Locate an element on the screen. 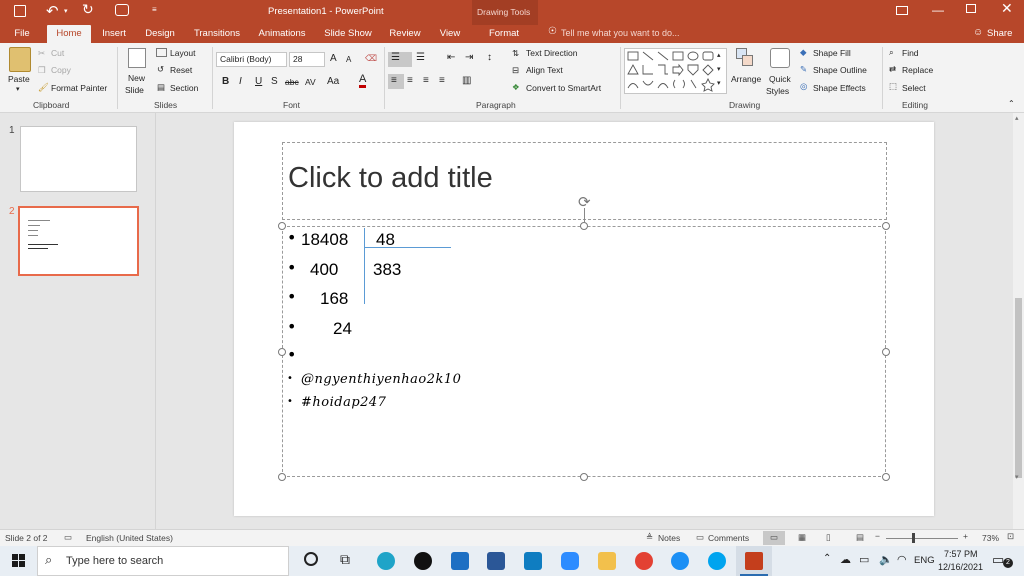  justify-icon: ≡ is located at coordinates (442, 80).